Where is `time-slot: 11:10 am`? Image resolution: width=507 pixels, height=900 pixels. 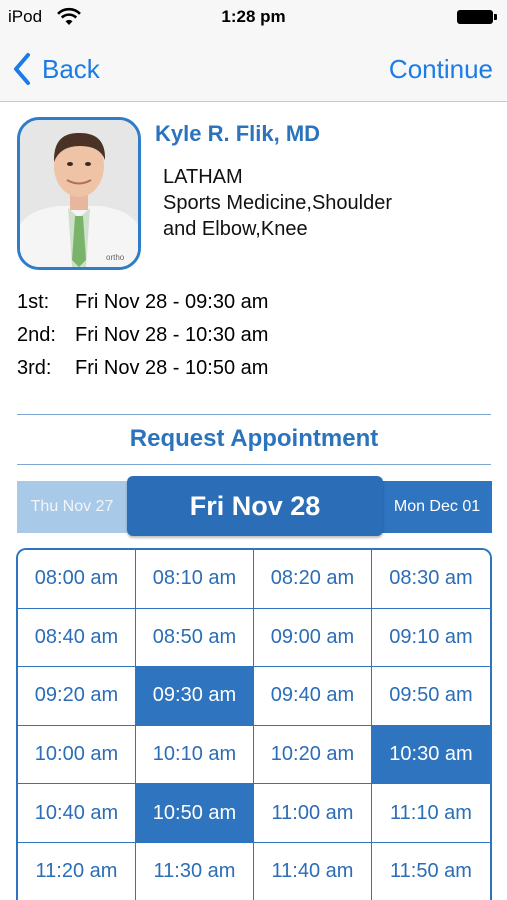
time-slot: 11:10 am is located at coordinates (431, 813).